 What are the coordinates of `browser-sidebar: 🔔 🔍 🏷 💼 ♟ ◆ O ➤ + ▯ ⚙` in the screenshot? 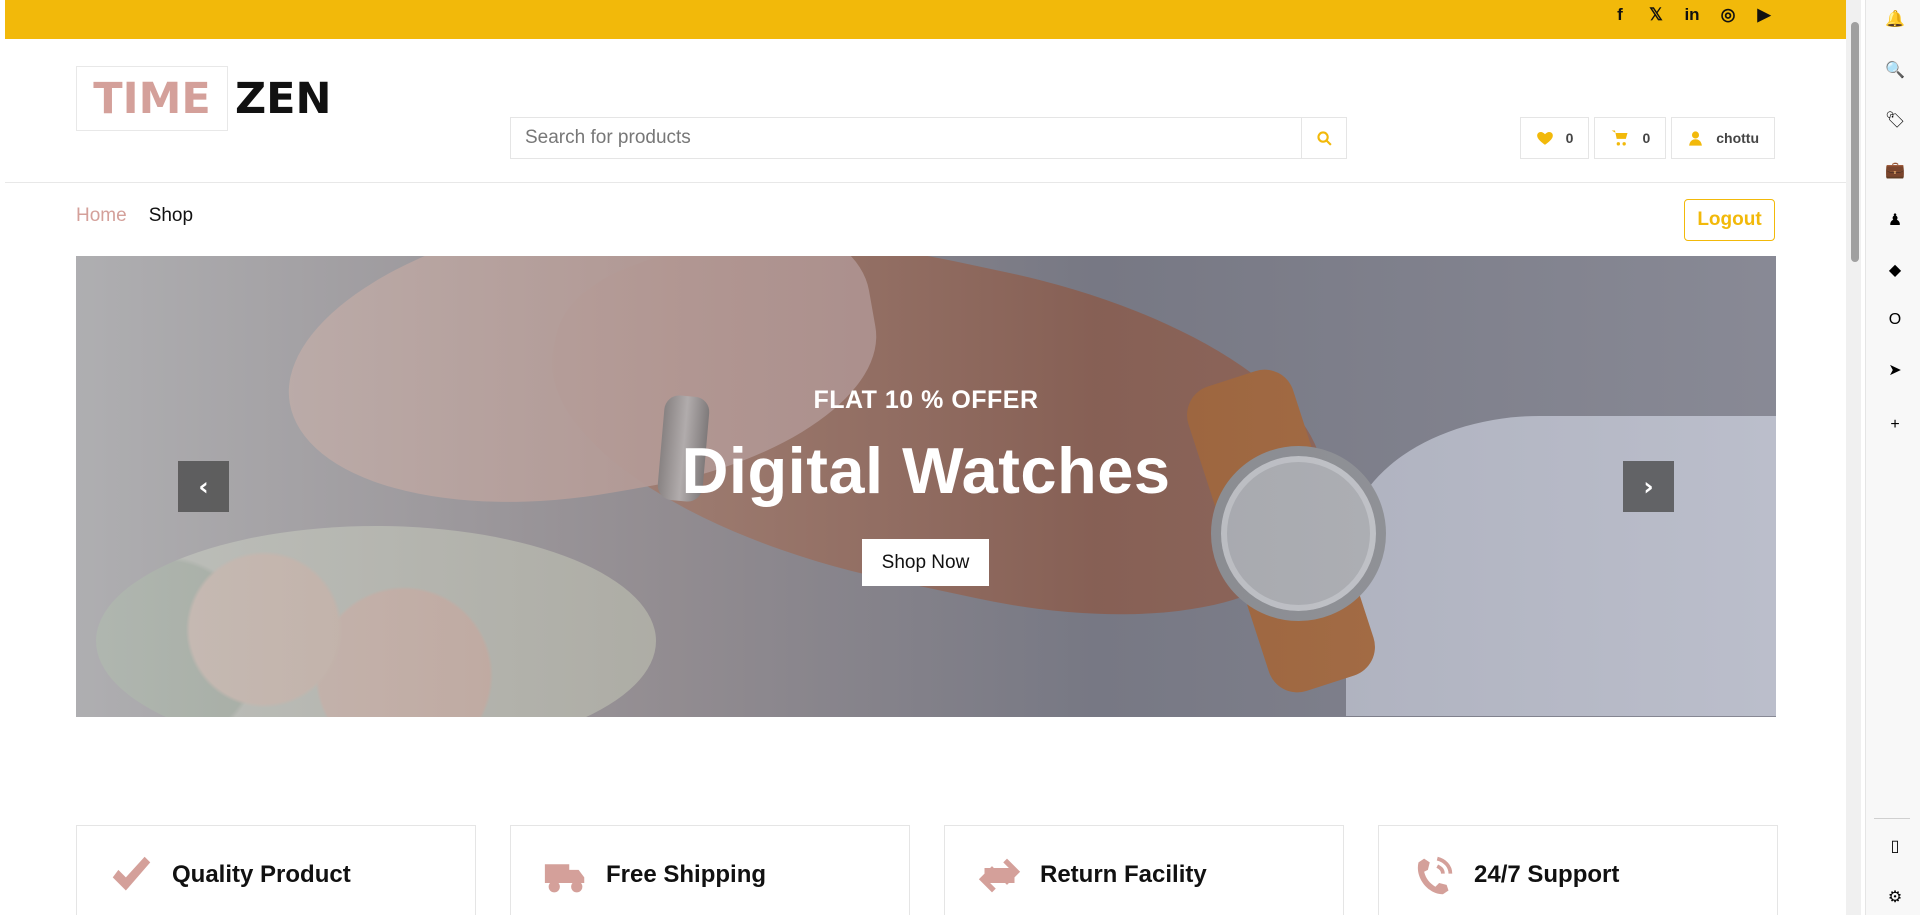 It's located at (1892, 457).